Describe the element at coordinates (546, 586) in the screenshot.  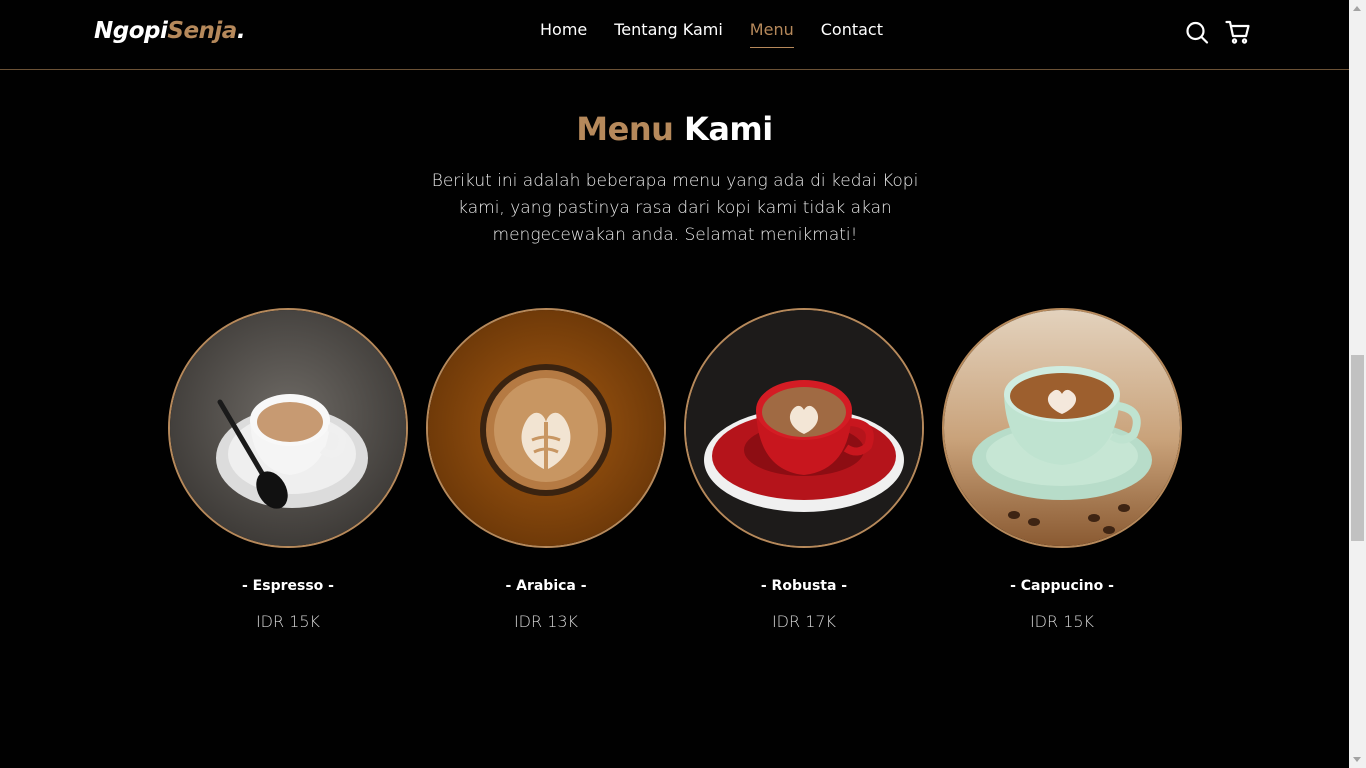
I see `menu-item-name: - Arabica -` at that location.